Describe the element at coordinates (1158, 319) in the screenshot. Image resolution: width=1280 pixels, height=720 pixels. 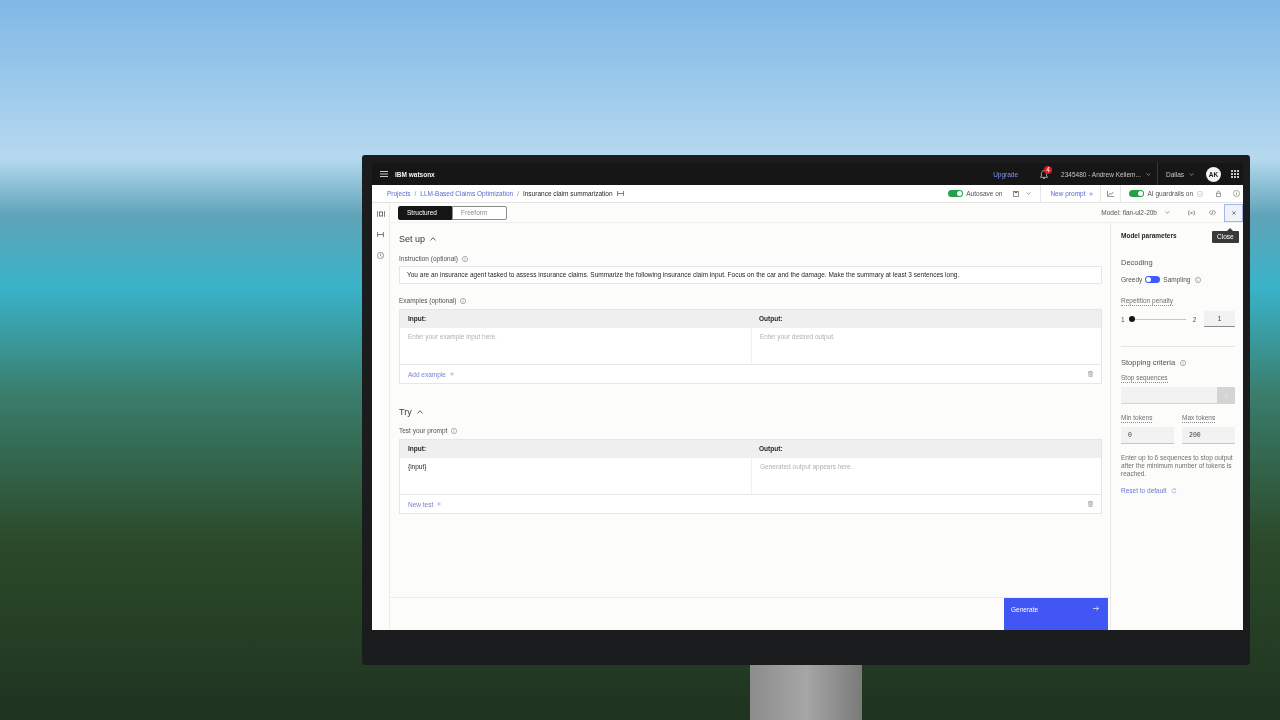
I see `slider-track` at that location.